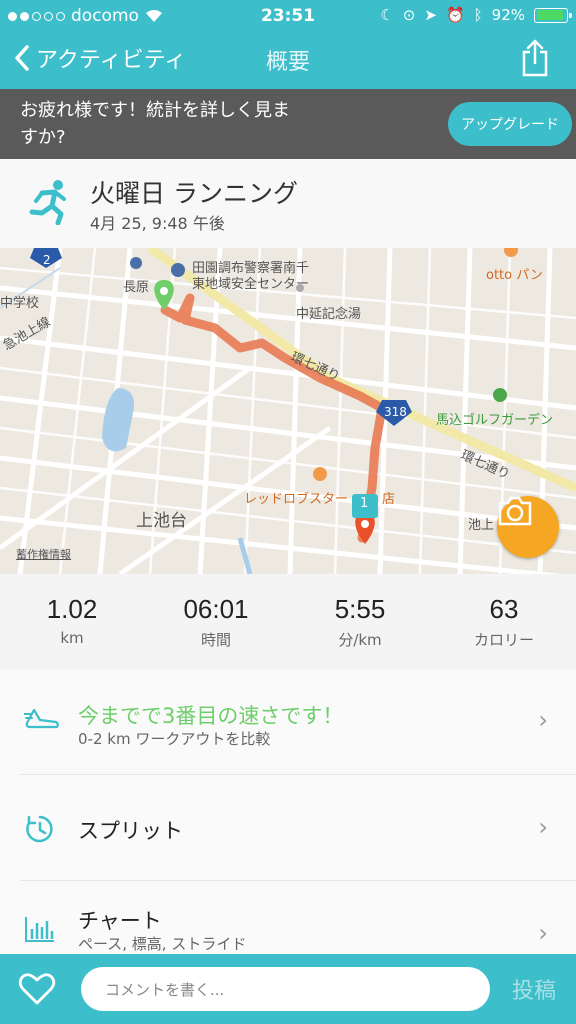  What do you see at coordinates (162, 944) in the screenshot?
I see `charts-subtitle: ペース, 標高, ストライド` at bounding box center [162, 944].